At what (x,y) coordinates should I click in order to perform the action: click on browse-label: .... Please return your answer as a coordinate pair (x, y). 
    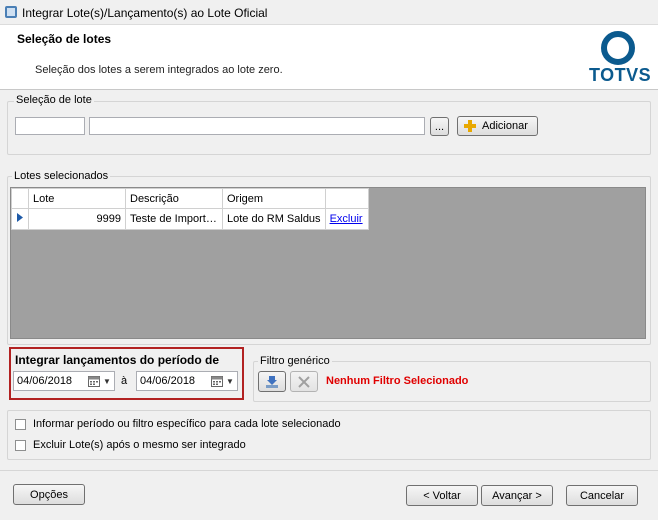
    Looking at the image, I should click on (439, 126).